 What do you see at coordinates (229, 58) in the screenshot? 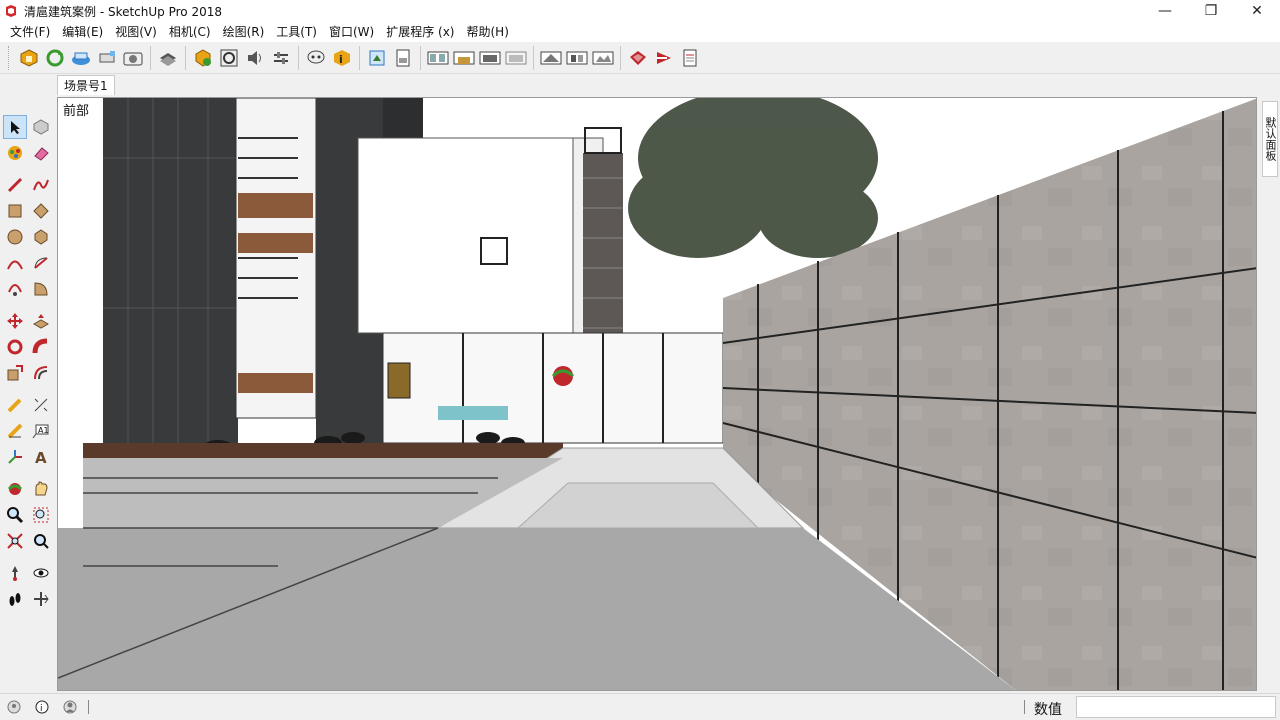
I see `settings-gear-icon` at bounding box center [229, 58].